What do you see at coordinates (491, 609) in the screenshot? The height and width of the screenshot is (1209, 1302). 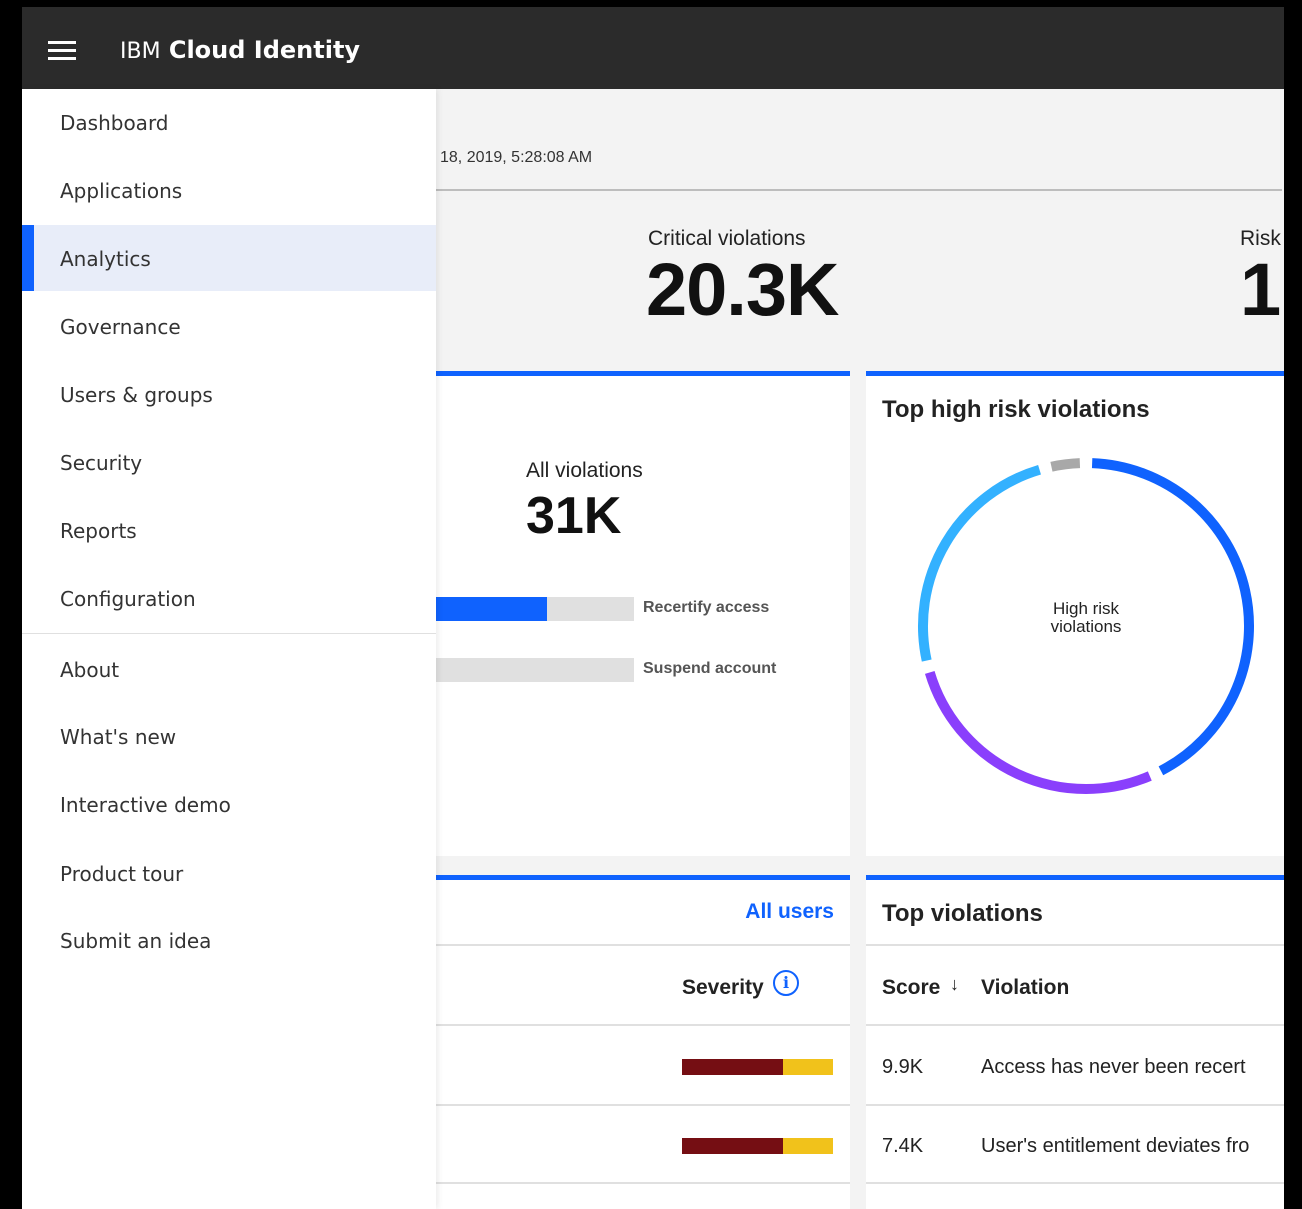 I see `recertify-bar-fill` at bounding box center [491, 609].